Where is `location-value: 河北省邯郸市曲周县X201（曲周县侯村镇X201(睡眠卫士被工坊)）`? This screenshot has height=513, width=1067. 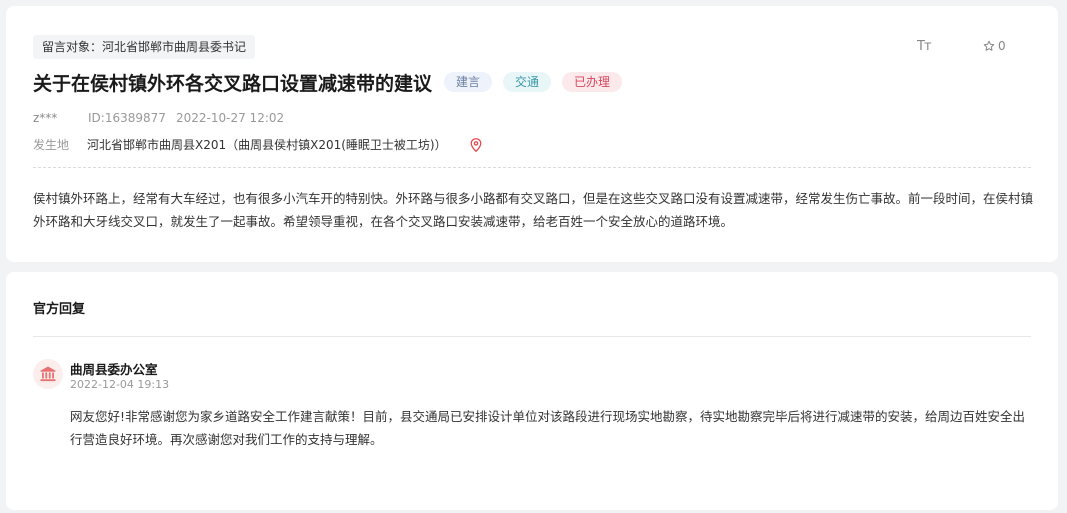 location-value: 河北省邯郸市曲周县X201（曲周县侯村镇X201(睡眠卫士被工坊)） is located at coordinates (267, 145).